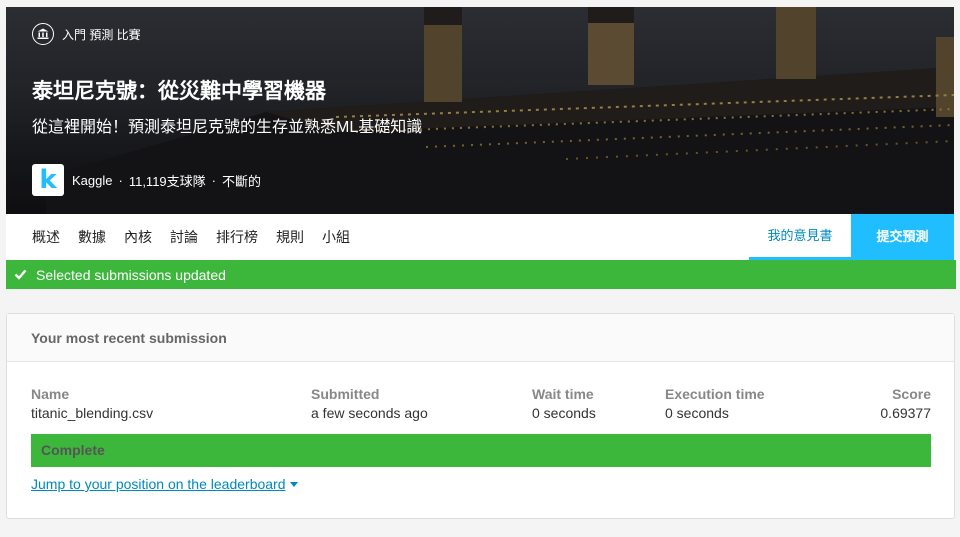 This screenshot has height=537, width=960. What do you see at coordinates (179, 91) in the screenshot?
I see `competition-title: 泰坦尼克號：從災難中學習機器` at bounding box center [179, 91].